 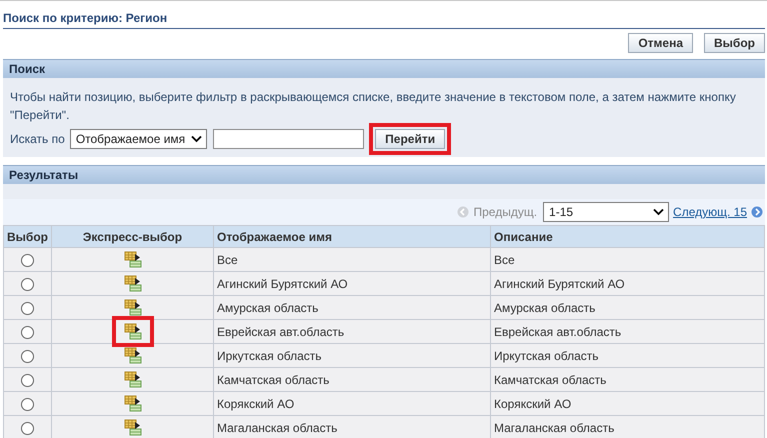 I want to click on column-header: Отображаемое имя, so click(x=352, y=237).